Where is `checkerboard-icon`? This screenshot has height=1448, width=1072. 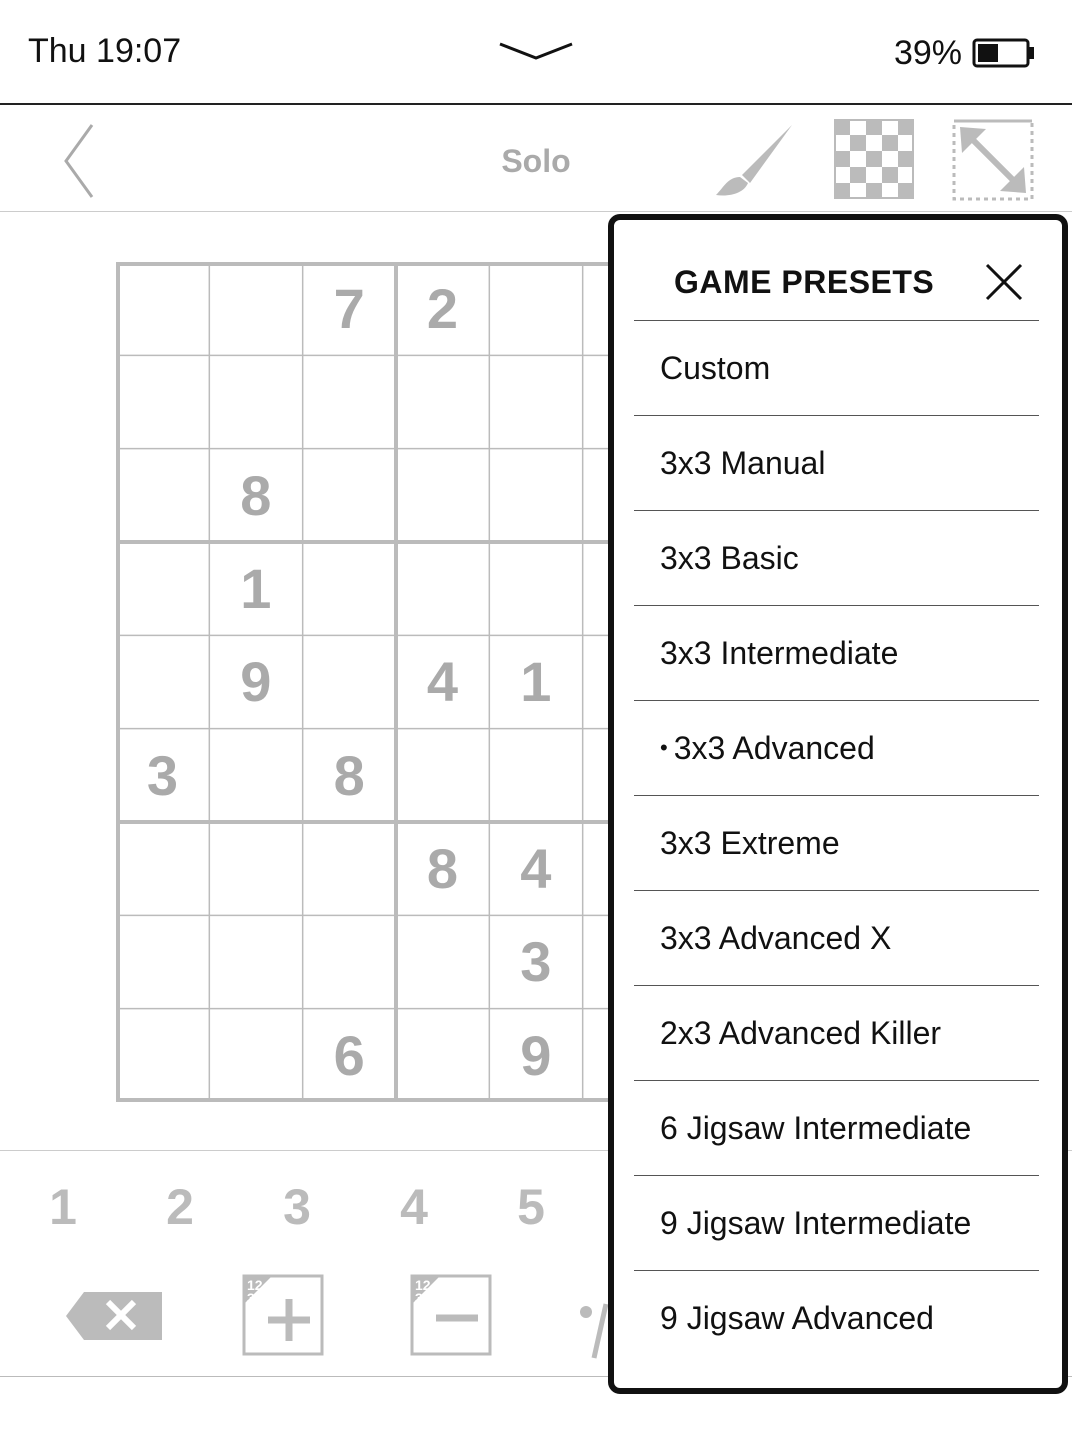 checkerboard-icon is located at coordinates (874, 159).